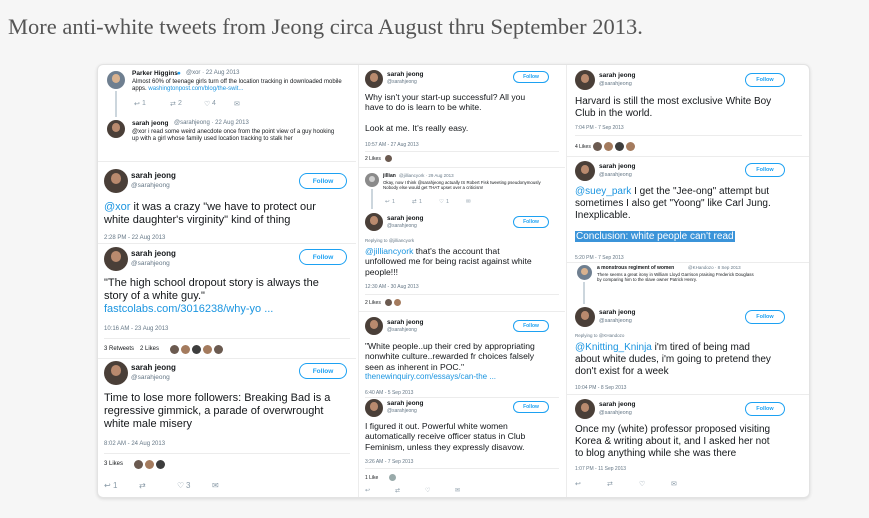 This screenshot has width=869, height=518. I want to click on tweet-timestamp: 10:16 AM - 23 Aug 2013, so click(136, 329).